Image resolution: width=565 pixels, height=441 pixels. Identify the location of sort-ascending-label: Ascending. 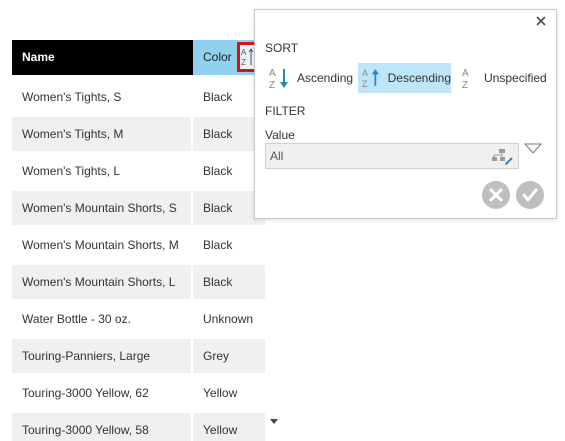
(325, 78).